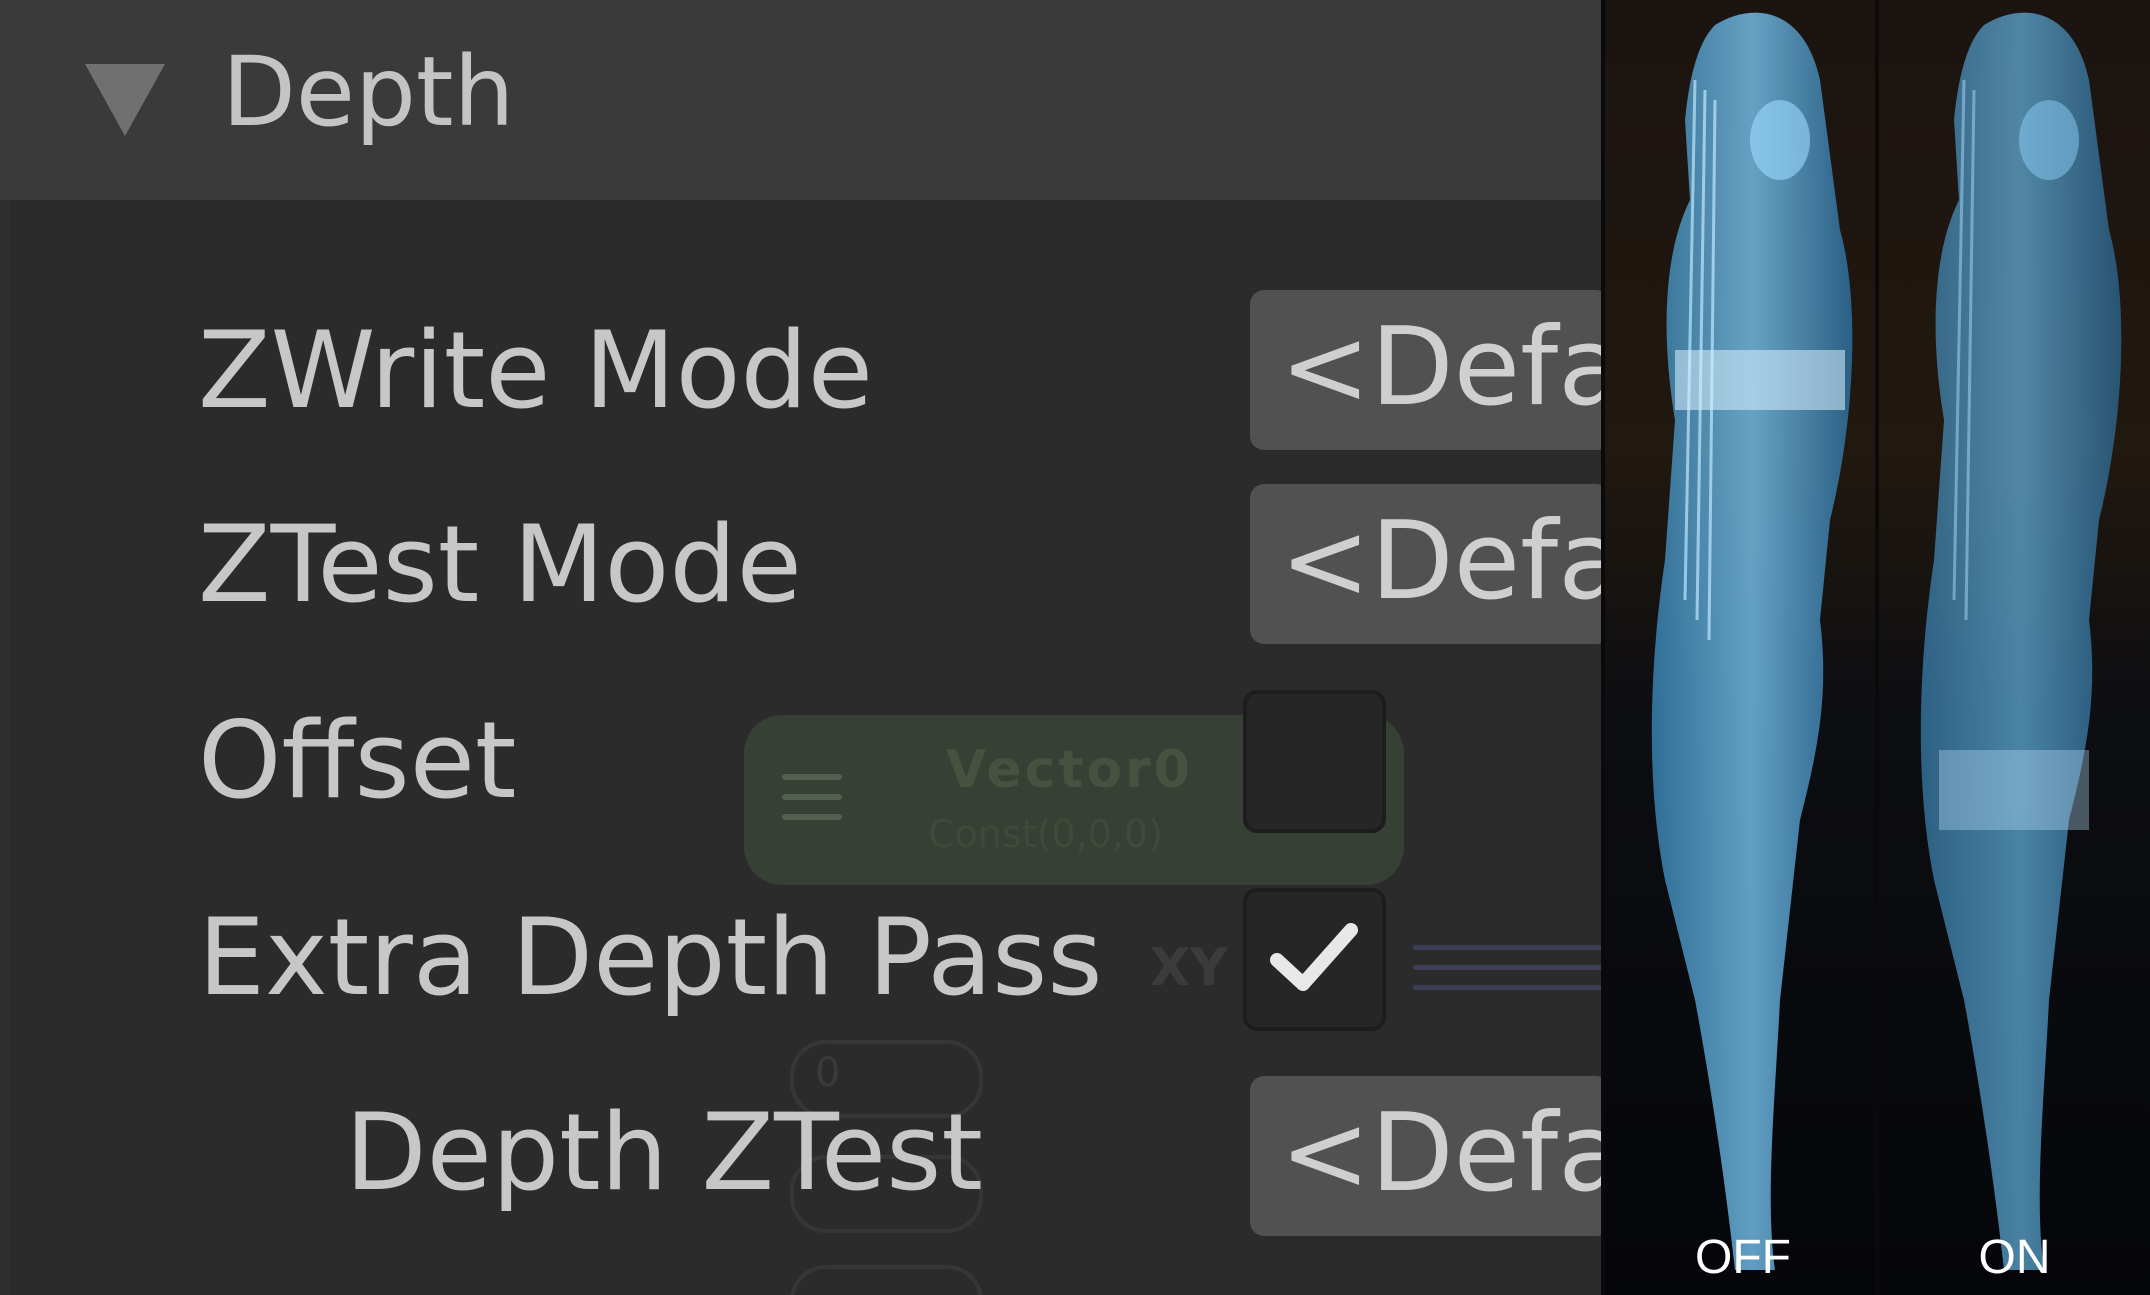 The width and height of the screenshot is (2150, 1295). What do you see at coordinates (828, 1073) in the screenshot?
I see `background-input-value: 0` at bounding box center [828, 1073].